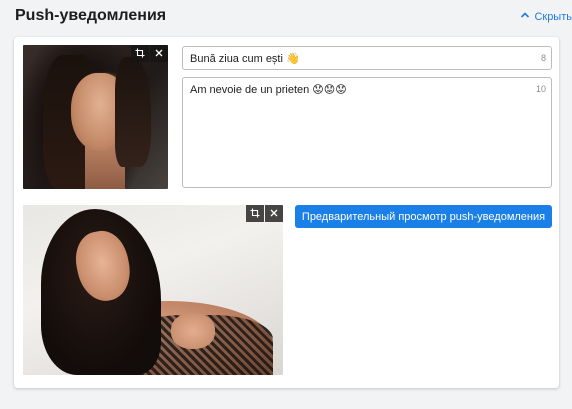 This screenshot has height=409, width=572. I want to click on body-char-count: 10, so click(540, 89).